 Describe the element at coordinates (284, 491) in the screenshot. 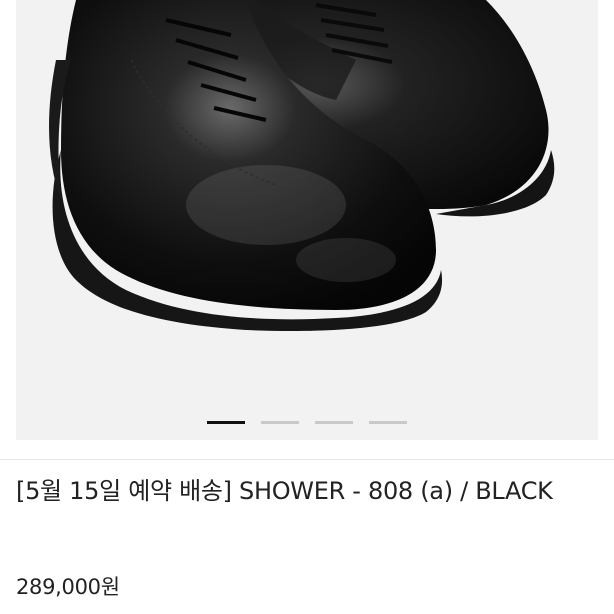

I see `product-title: [5월 15일 예약 배송] SHOWER - 808 (a) / BLACK` at that location.